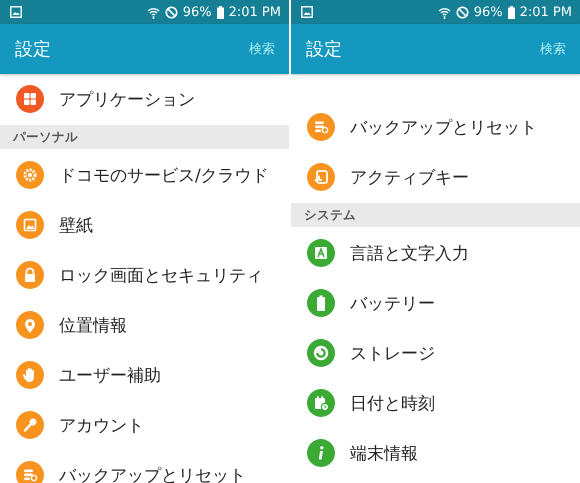  What do you see at coordinates (101, 425) in the screenshot?
I see `settings-item: アカウント` at bounding box center [101, 425].